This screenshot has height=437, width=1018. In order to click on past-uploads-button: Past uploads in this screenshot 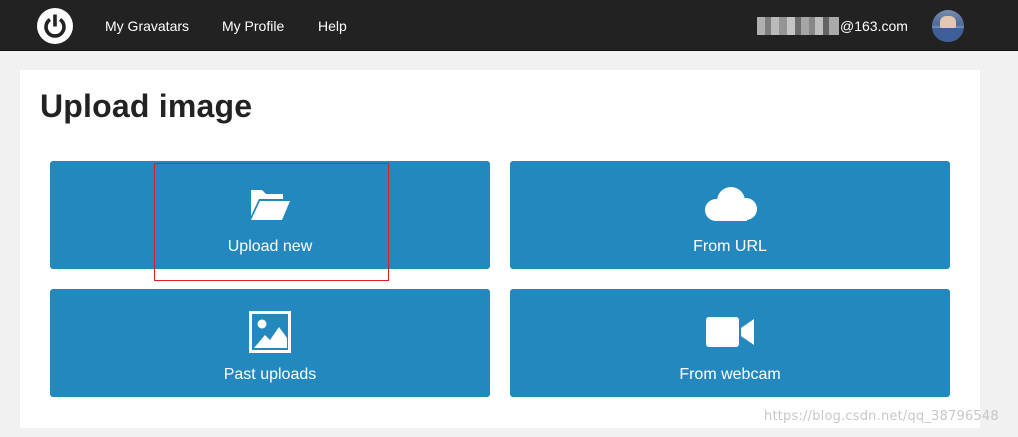, I will do `click(270, 343)`.